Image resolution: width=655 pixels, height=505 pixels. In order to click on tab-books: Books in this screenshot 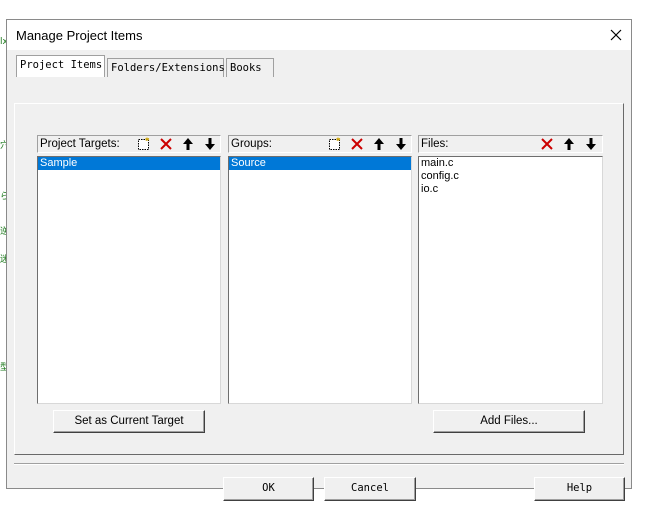, I will do `click(250, 67)`.